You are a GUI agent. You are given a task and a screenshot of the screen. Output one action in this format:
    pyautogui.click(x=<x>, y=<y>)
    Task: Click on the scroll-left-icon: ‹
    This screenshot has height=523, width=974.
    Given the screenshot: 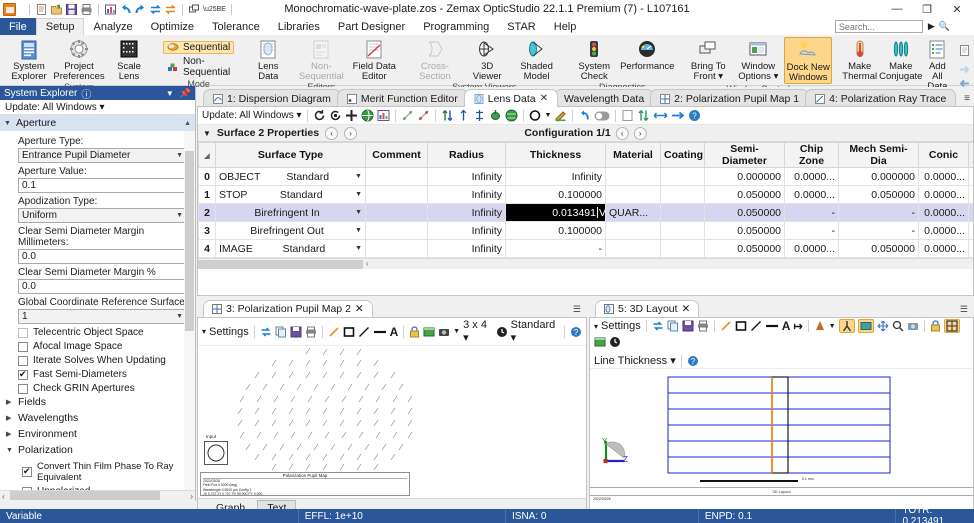 What is the action you would take?
    pyautogui.click(x=3, y=496)
    